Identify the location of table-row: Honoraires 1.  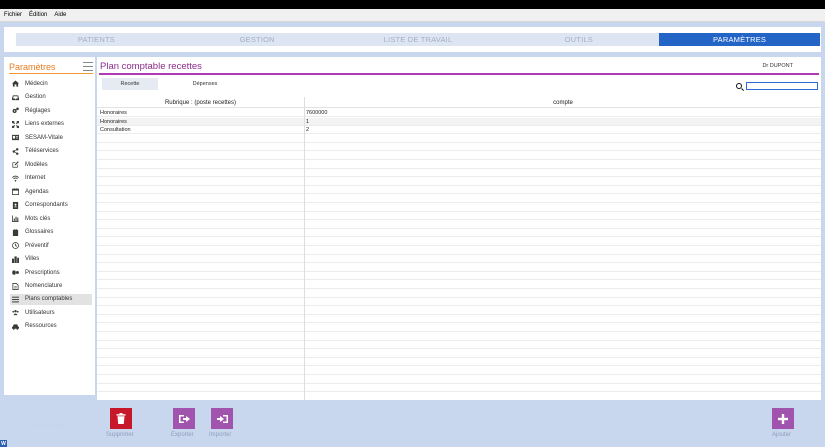
(459, 121).